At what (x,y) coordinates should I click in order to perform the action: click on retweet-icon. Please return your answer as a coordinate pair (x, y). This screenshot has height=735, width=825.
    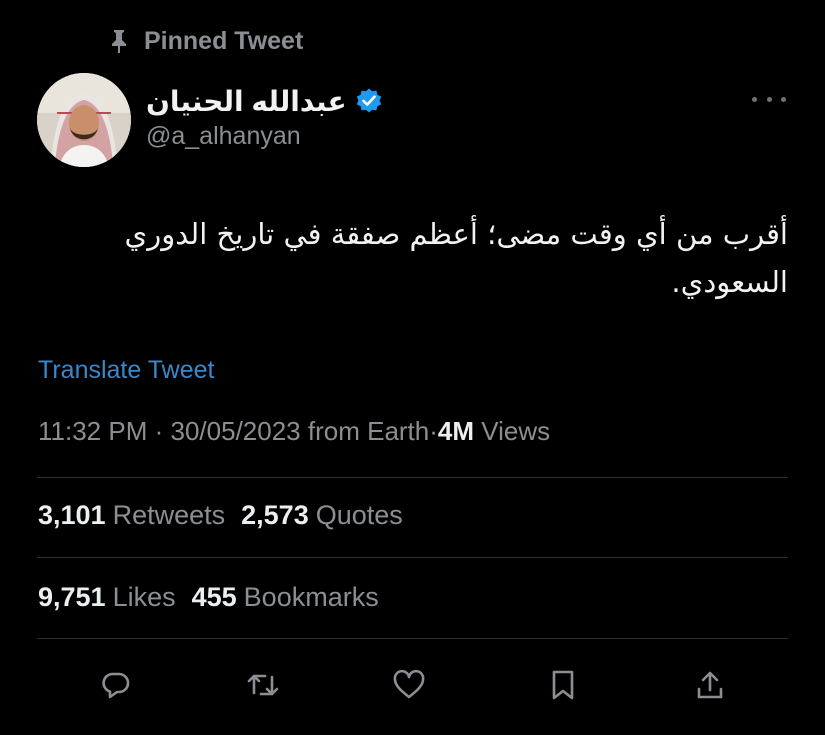
    Looking at the image, I should click on (263, 685).